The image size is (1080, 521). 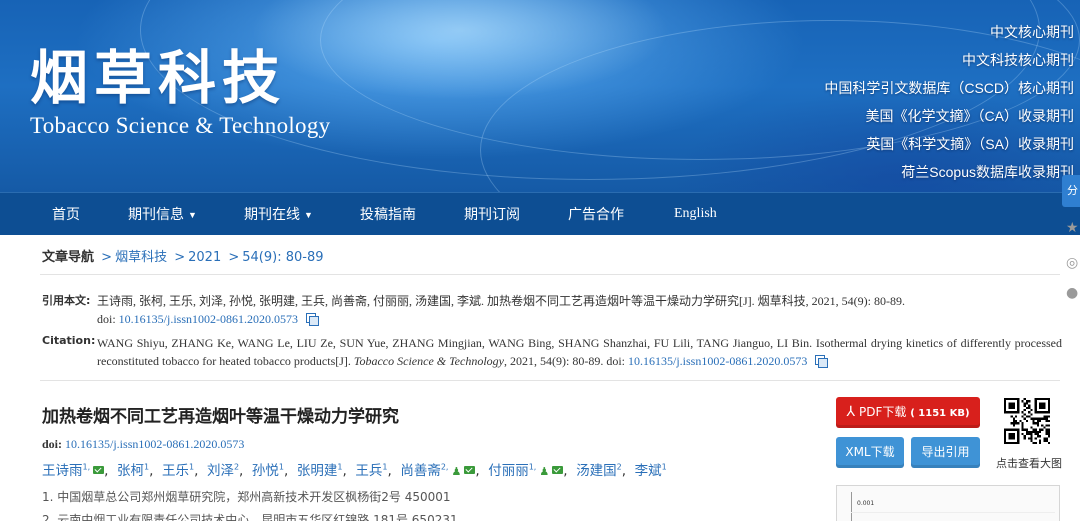 I want to click on nav-subscription: 期刊订阅, so click(x=492, y=214).